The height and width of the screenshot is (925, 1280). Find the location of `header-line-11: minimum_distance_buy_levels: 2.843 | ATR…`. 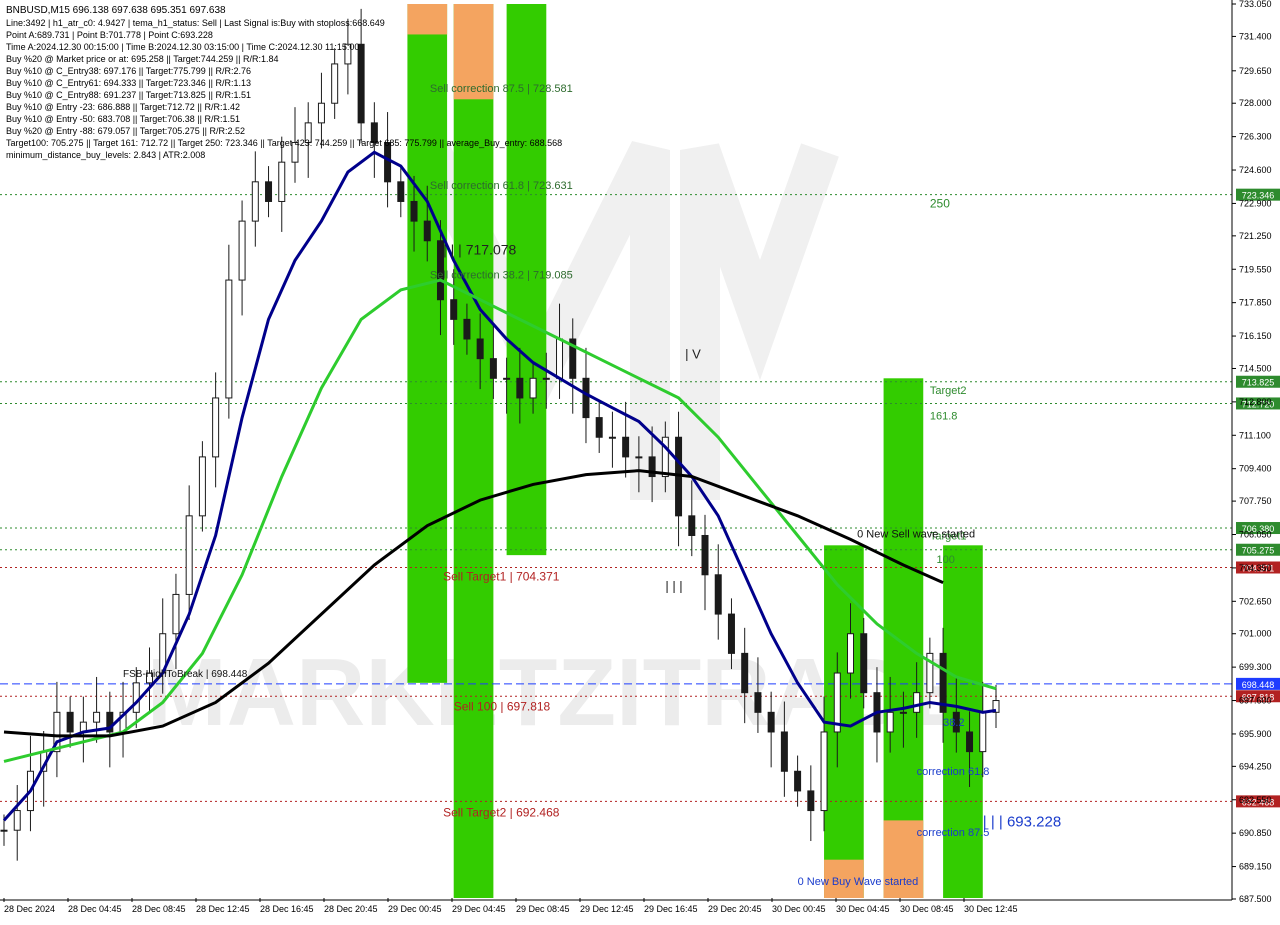

header-line-11: minimum_distance_buy_levels: 2.843 | ATR… is located at coordinates (105, 155).